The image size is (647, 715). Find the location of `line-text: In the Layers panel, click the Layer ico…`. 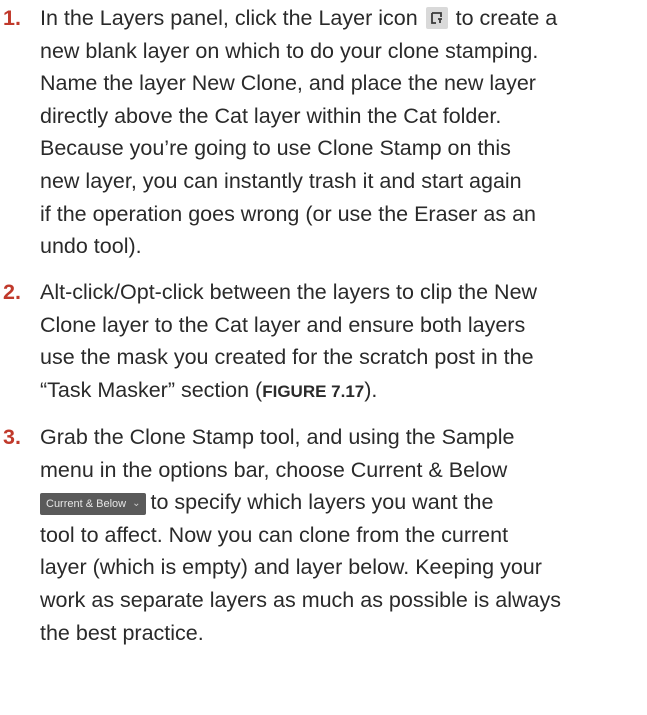

line-text: In the Layers panel, click the Layer ico… is located at coordinates (229, 18).